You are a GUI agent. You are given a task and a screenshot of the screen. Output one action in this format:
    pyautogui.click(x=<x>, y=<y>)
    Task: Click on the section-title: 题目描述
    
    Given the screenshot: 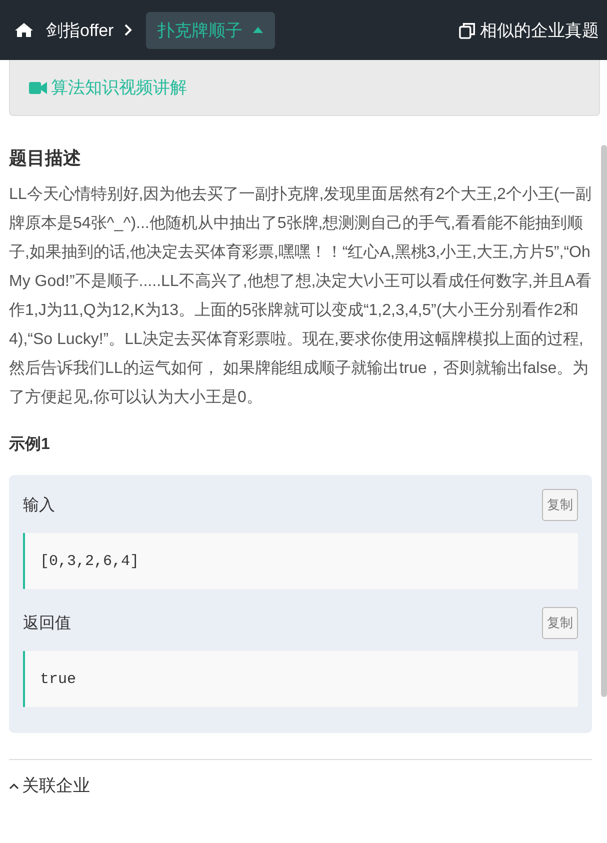 What is the action you would take?
    pyautogui.click(x=45, y=158)
    